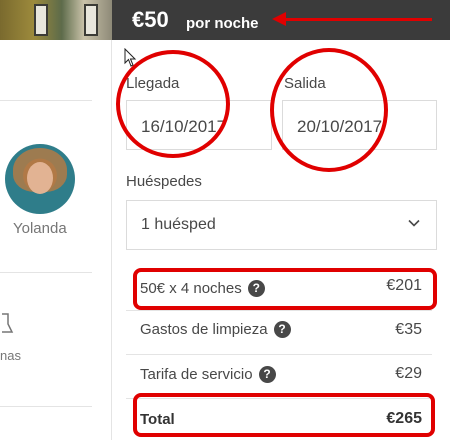 Image resolution: width=450 pixels, height=440 pixels. Describe the element at coordinates (404, 285) in the screenshot. I see `fee-value: €201` at that location.